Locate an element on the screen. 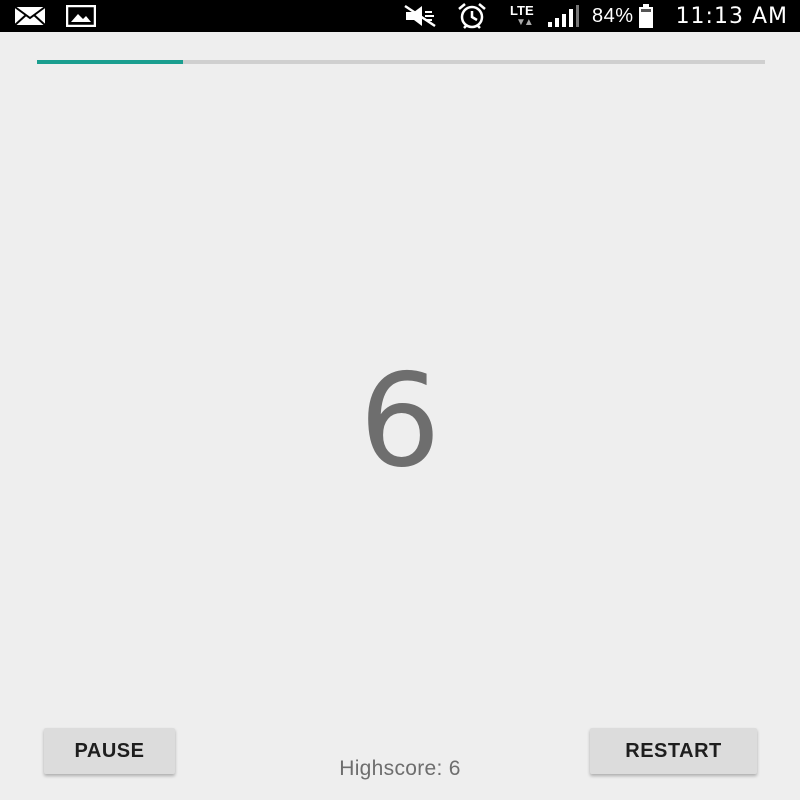  restart-button: RESTART is located at coordinates (673, 751).